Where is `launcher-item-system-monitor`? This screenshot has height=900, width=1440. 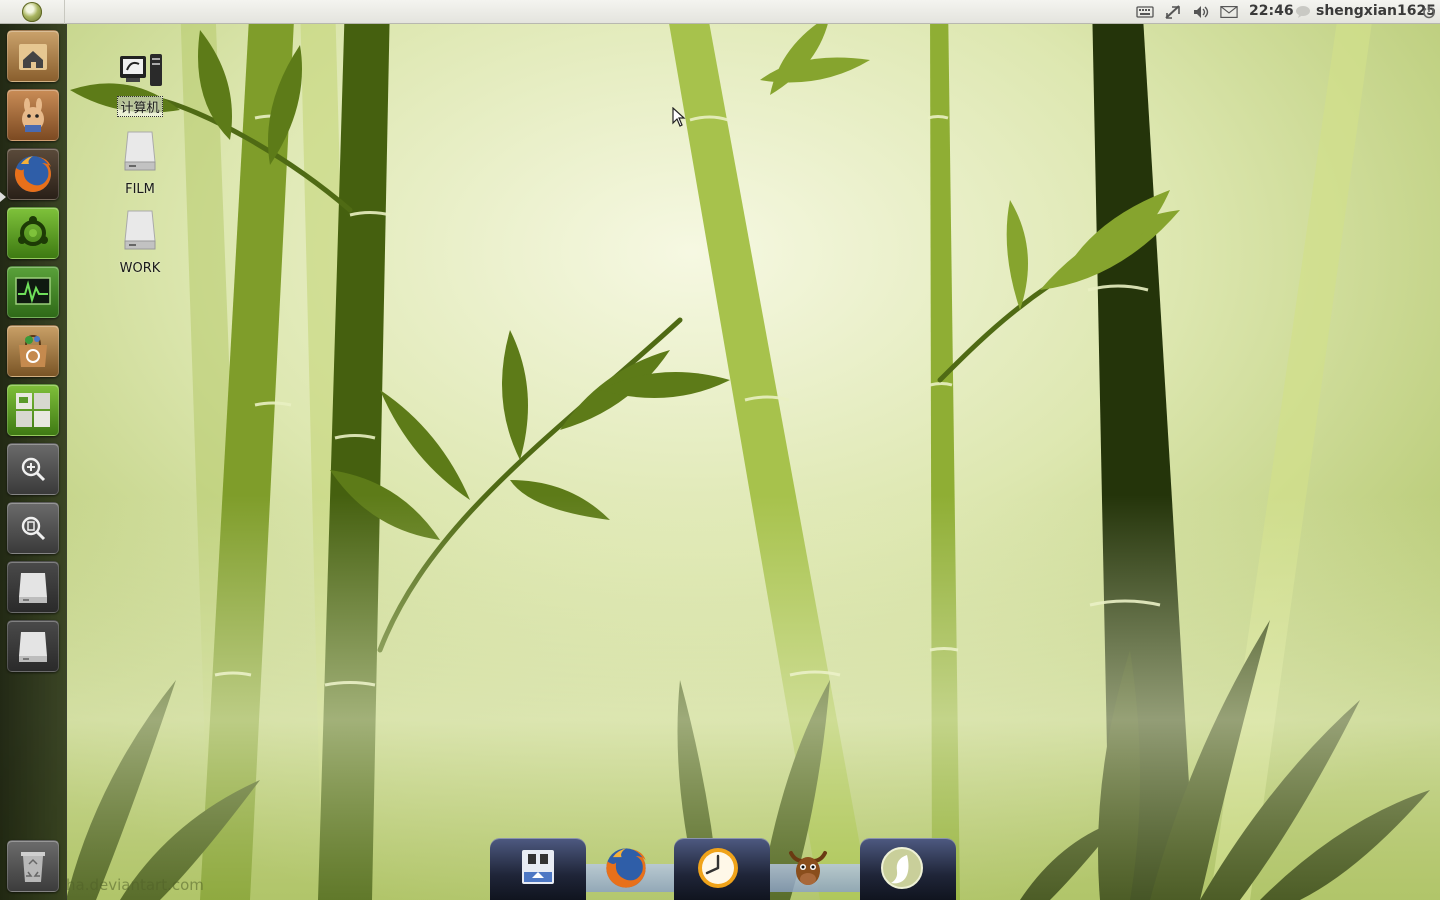
launcher-item-system-monitor is located at coordinates (33, 292).